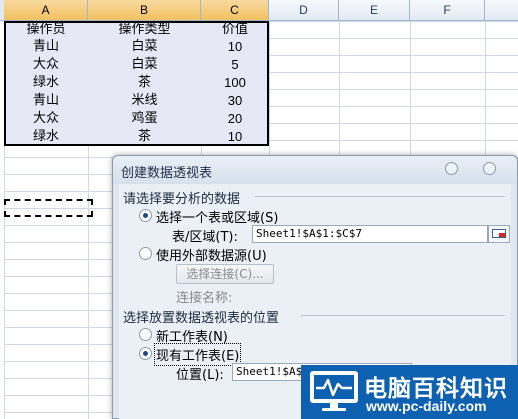 The height and width of the screenshot is (419, 518). What do you see at coordinates (197, 354) in the screenshot?
I see `label-existing-worksheet: 现有工作表(E)` at bounding box center [197, 354].